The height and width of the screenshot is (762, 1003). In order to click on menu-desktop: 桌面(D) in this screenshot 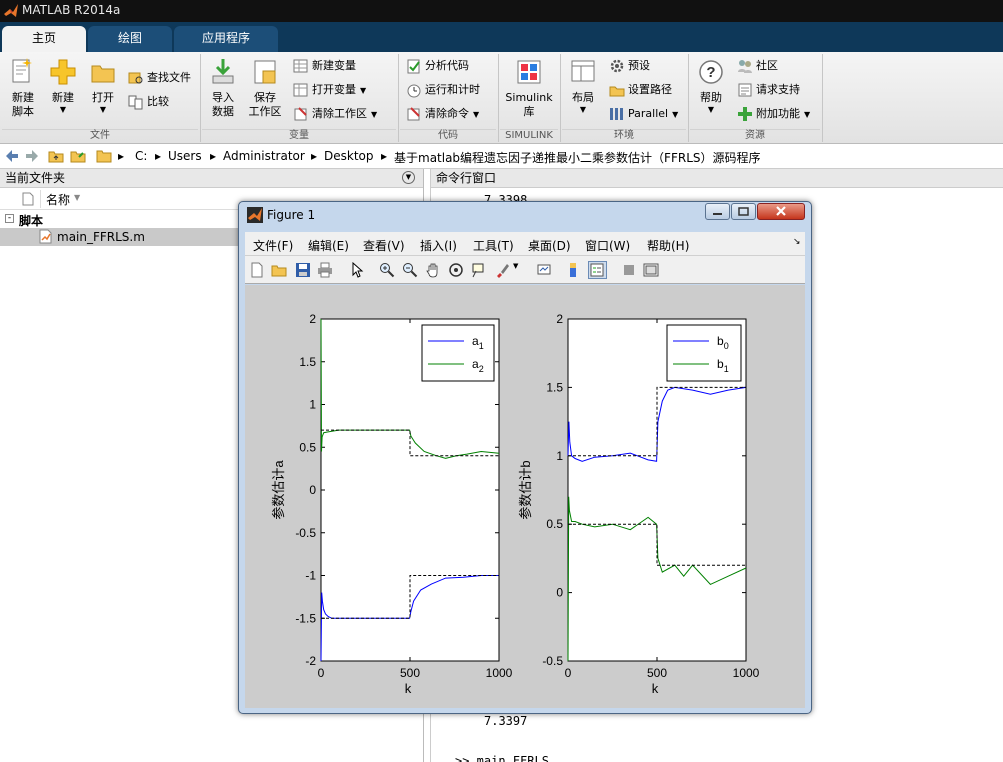, I will do `click(549, 245)`.